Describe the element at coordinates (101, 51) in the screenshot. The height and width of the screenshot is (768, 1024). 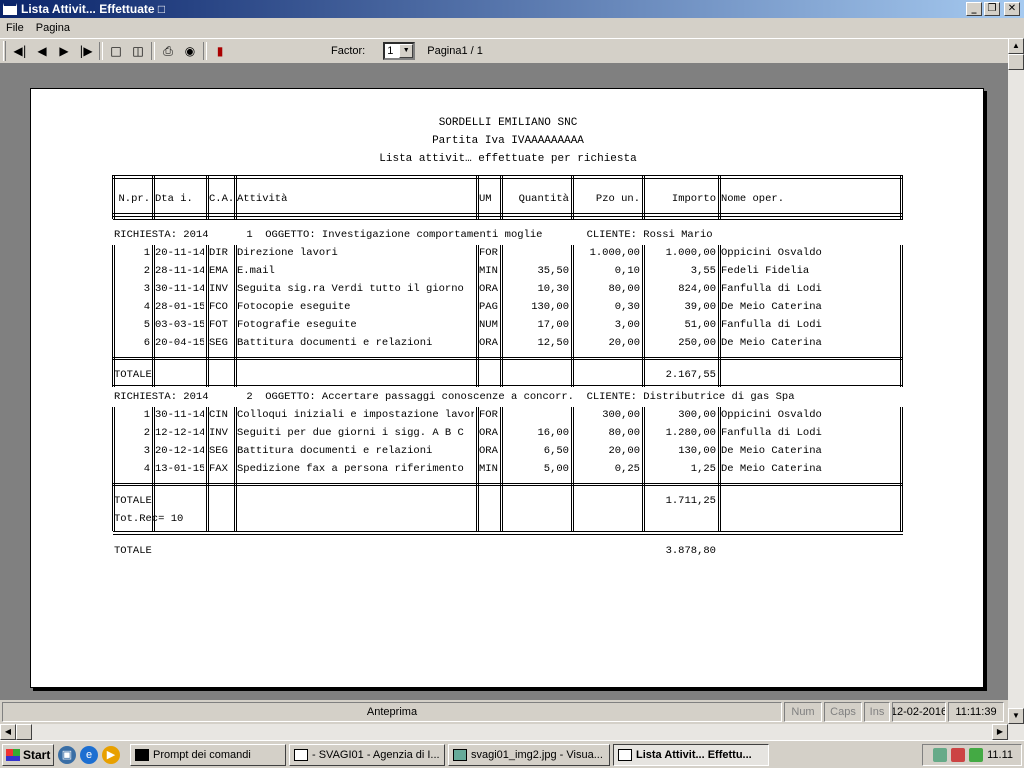
I see `toolbar-separator` at that location.